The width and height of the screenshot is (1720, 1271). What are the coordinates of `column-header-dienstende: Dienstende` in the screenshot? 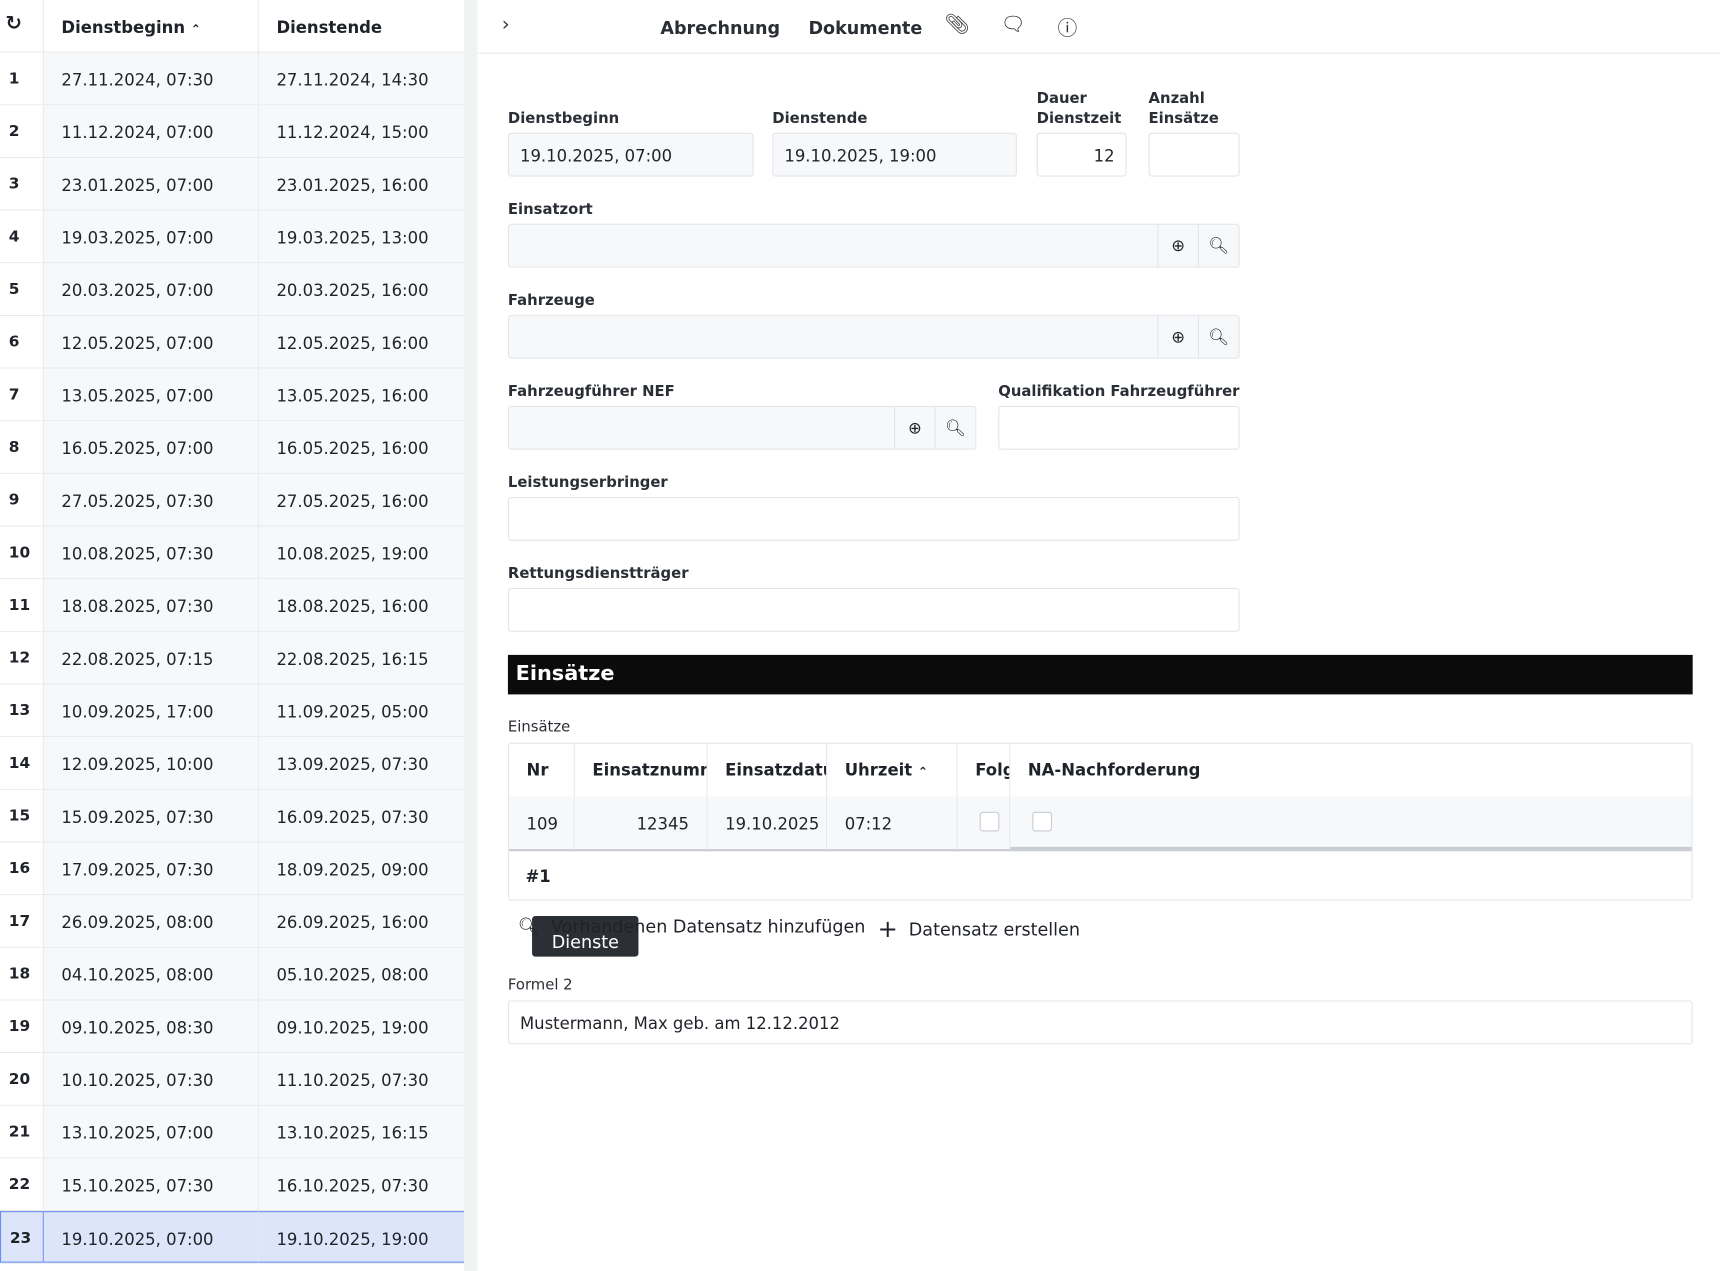 It's located at (361, 26).